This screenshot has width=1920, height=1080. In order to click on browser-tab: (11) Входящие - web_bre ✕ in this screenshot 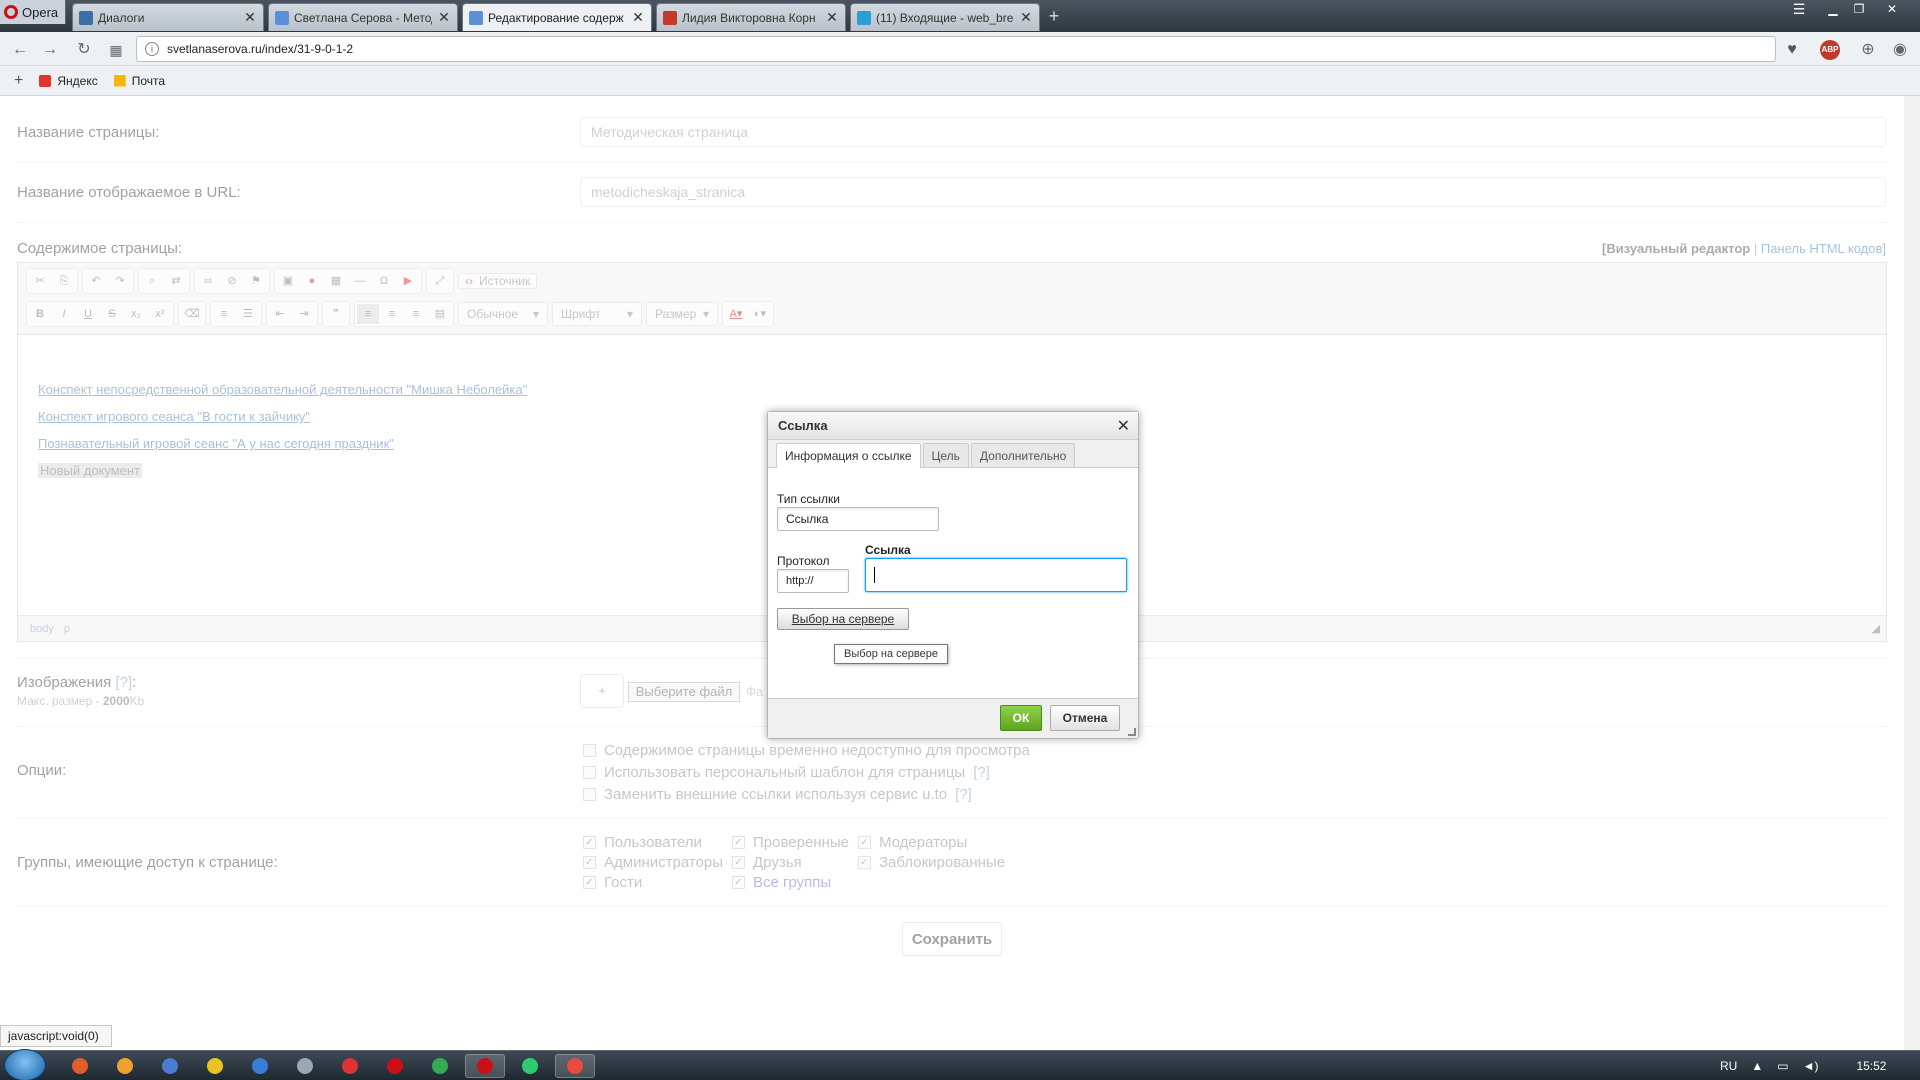, I will do `click(945, 17)`.